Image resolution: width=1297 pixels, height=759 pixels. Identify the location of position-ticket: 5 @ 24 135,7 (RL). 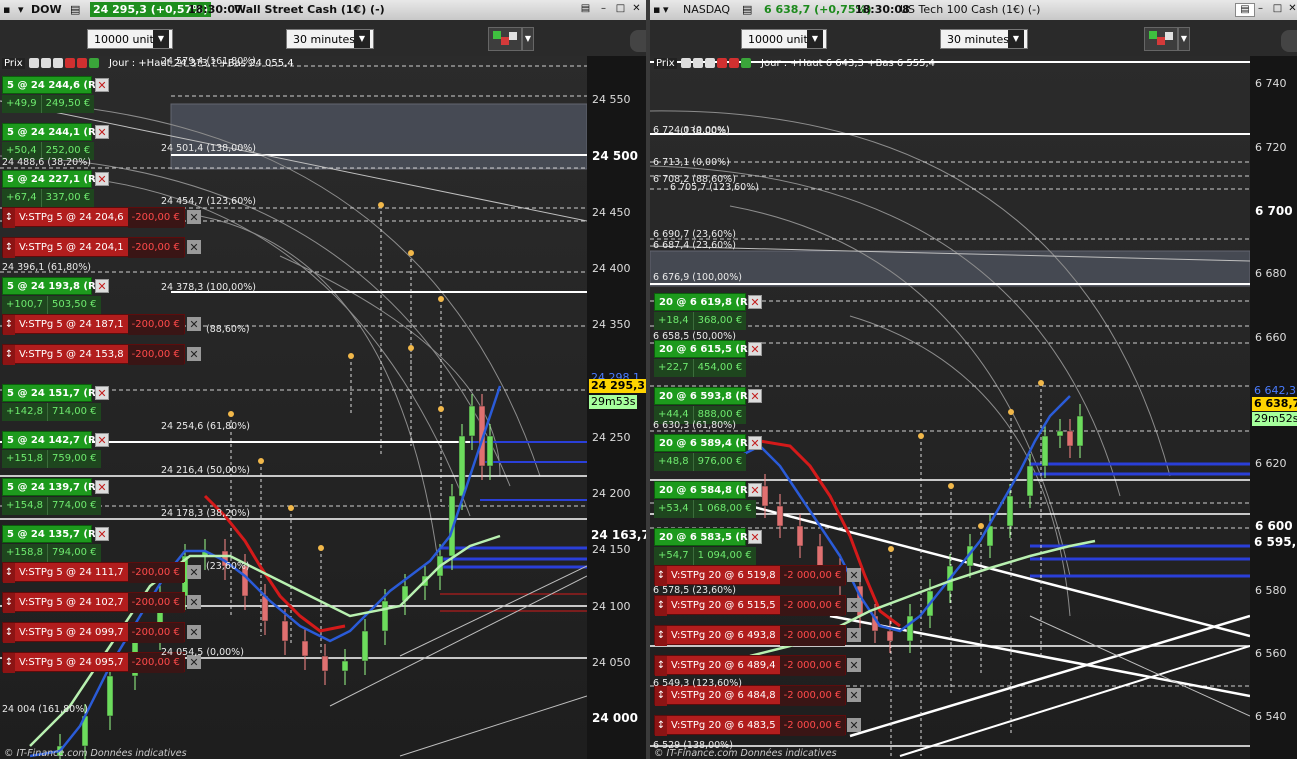
(54, 534).